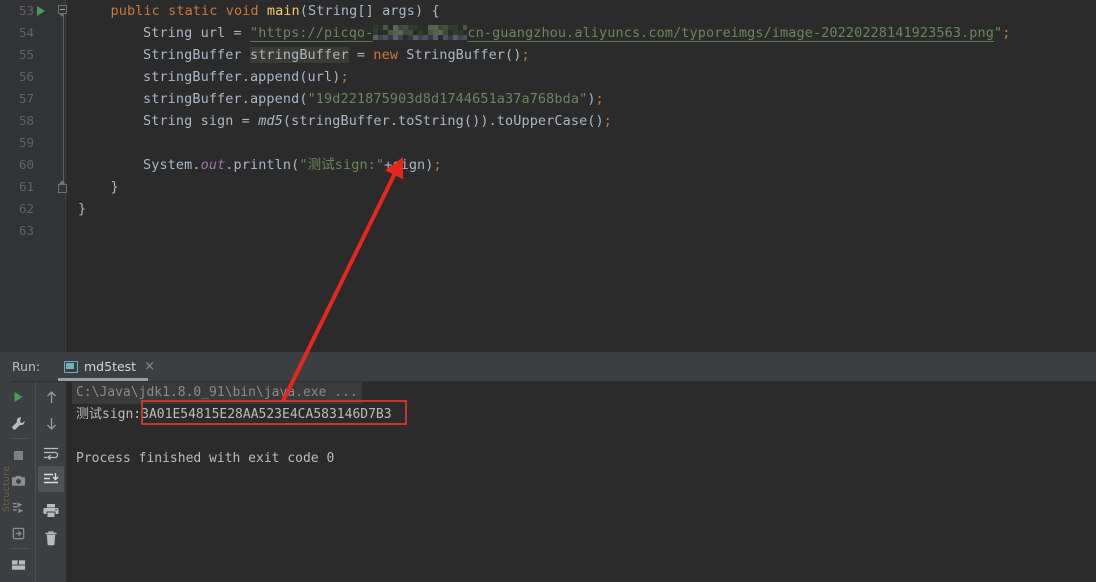 The image size is (1096, 582). I want to click on console-line-exit: Process finished with exit code 0, so click(205, 458).